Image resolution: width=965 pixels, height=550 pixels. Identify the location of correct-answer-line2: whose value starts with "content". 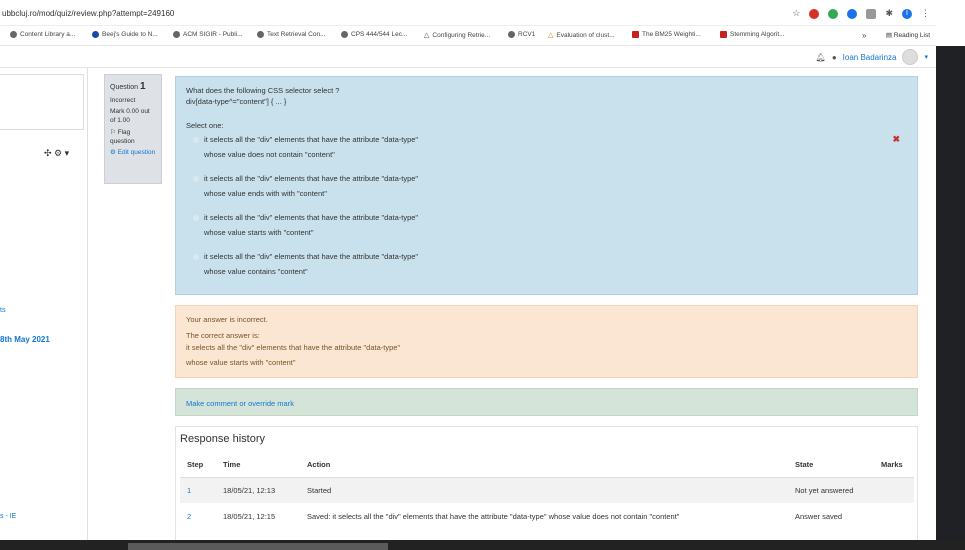
(241, 362).